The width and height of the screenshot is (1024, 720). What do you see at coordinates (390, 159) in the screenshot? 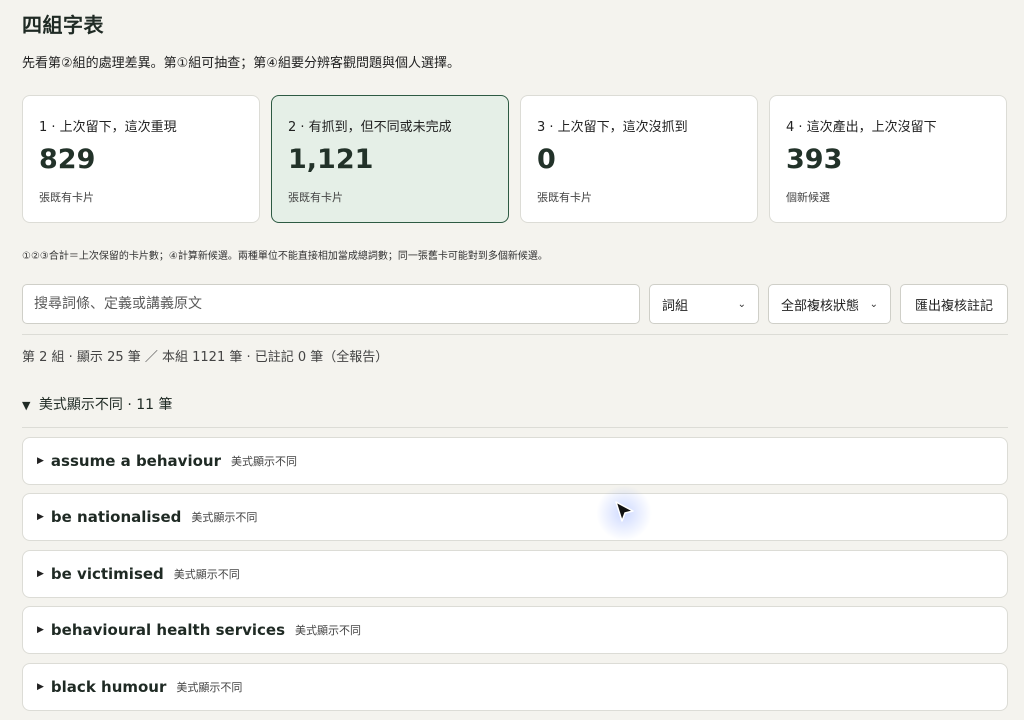
I see `card-group-2: 2 · 有抓到，但不同或未完成 1,121 張既有卡片` at bounding box center [390, 159].